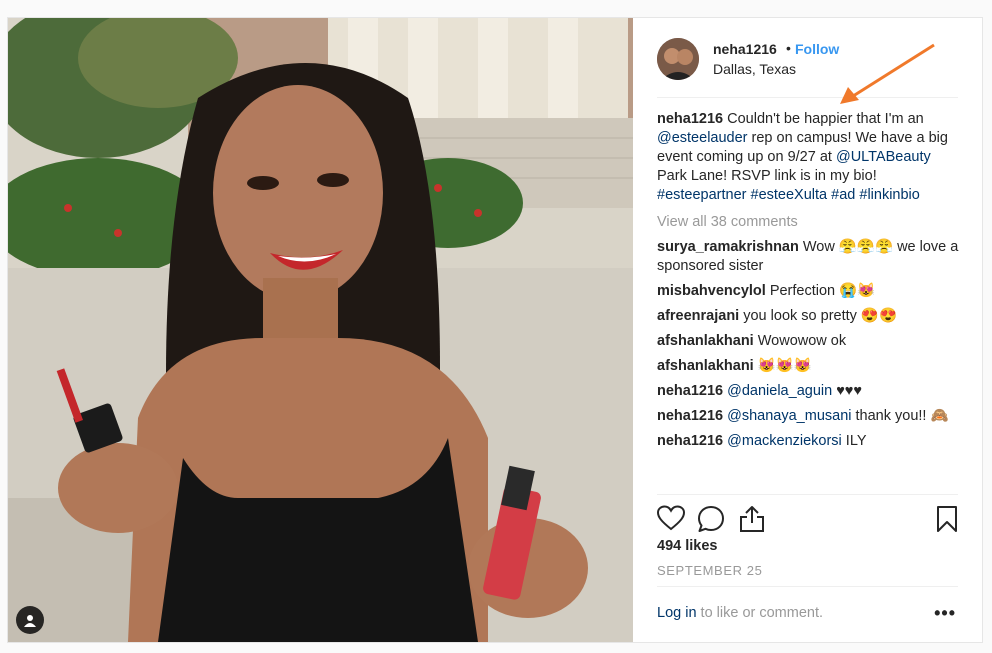 The image size is (992, 653). What do you see at coordinates (817, 49) in the screenshot?
I see `follow-button: Follow` at bounding box center [817, 49].